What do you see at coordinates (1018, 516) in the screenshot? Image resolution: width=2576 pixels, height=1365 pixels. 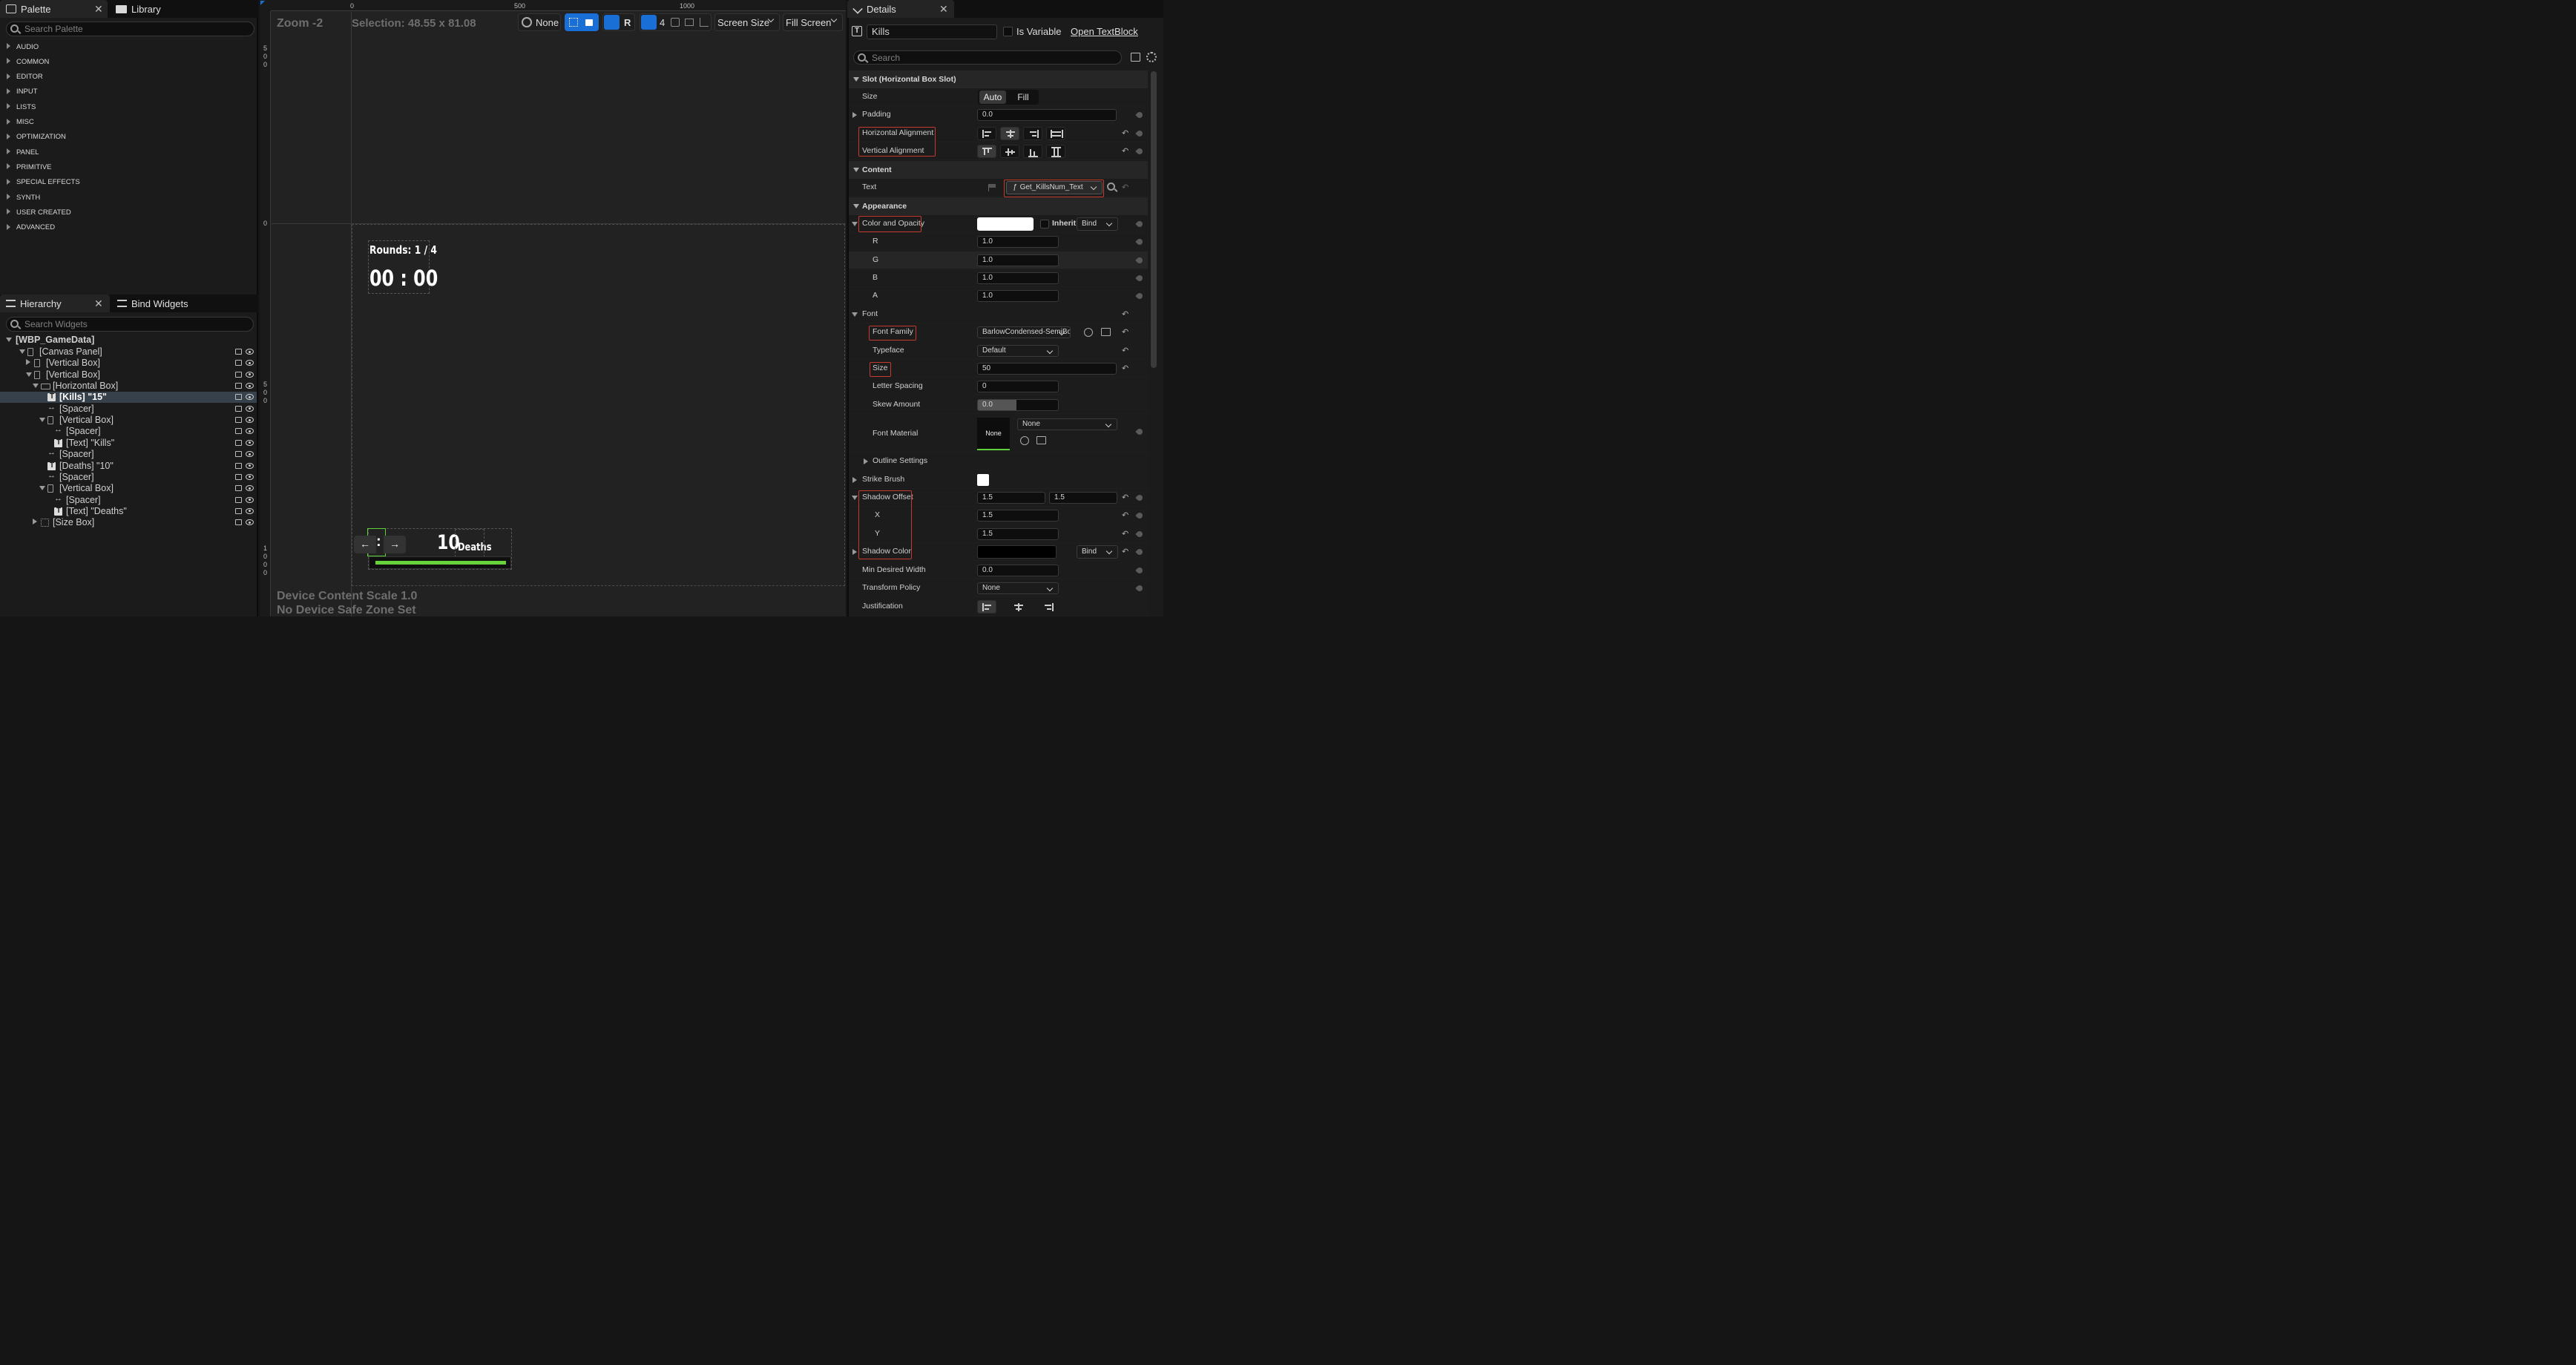 I see `shadow-x-input: 1.5` at bounding box center [1018, 516].